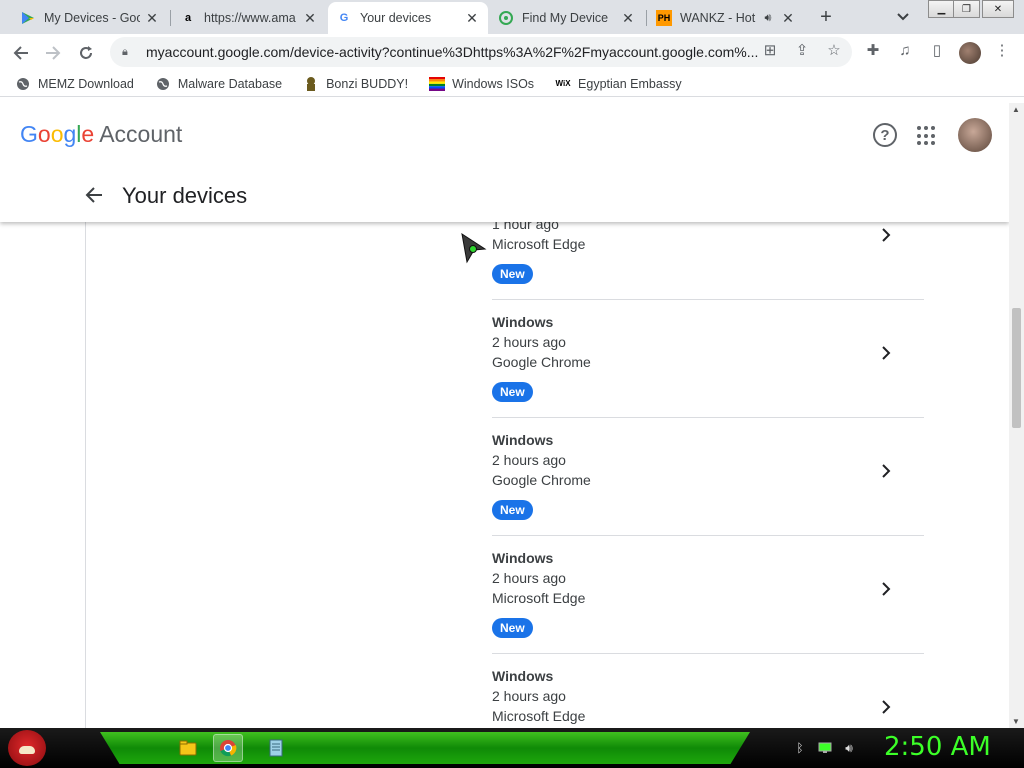 This screenshot has width=1024, height=768. What do you see at coordinates (311, 84) in the screenshot?
I see `bonzi-icon` at bounding box center [311, 84].